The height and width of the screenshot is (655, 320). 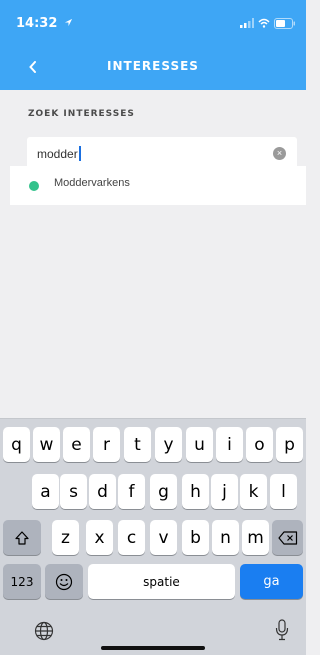 I want to click on key-f: f, so click(x=131, y=491).